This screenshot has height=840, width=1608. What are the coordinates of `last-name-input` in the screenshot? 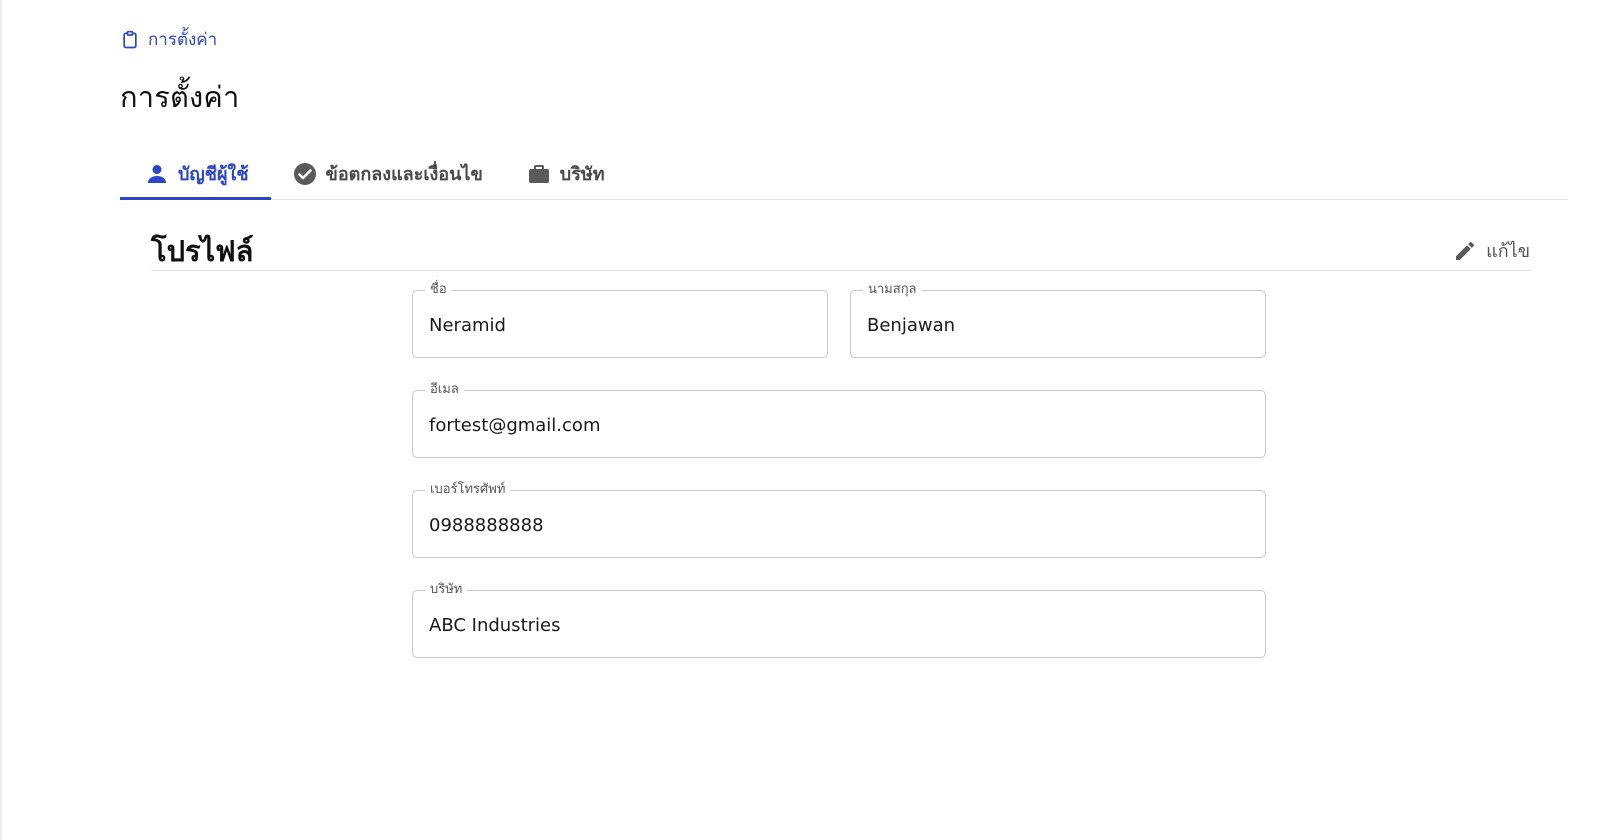 It's located at (1058, 325).